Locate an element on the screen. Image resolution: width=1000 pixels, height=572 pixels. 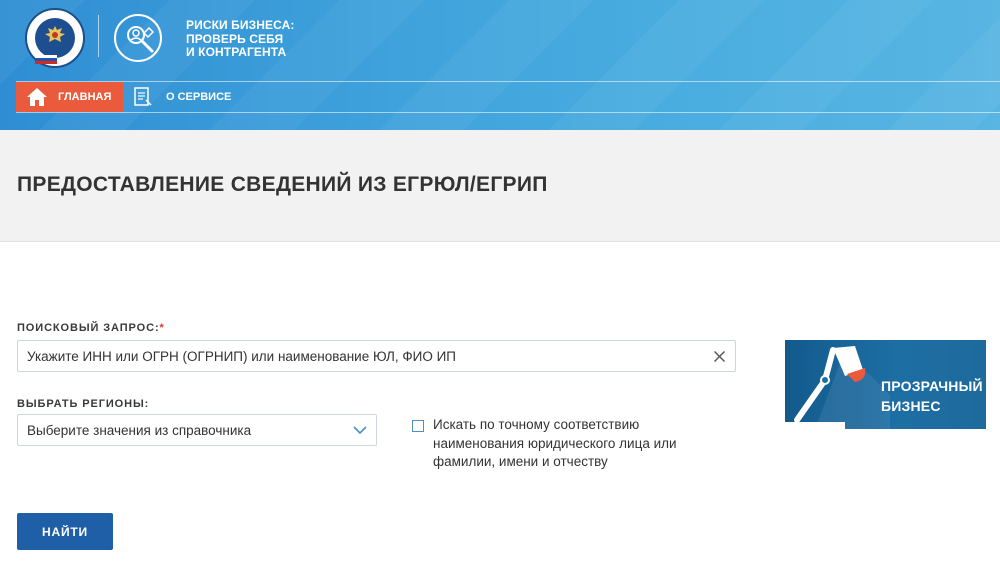
find-button: НАЙТИ is located at coordinates (65, 531).